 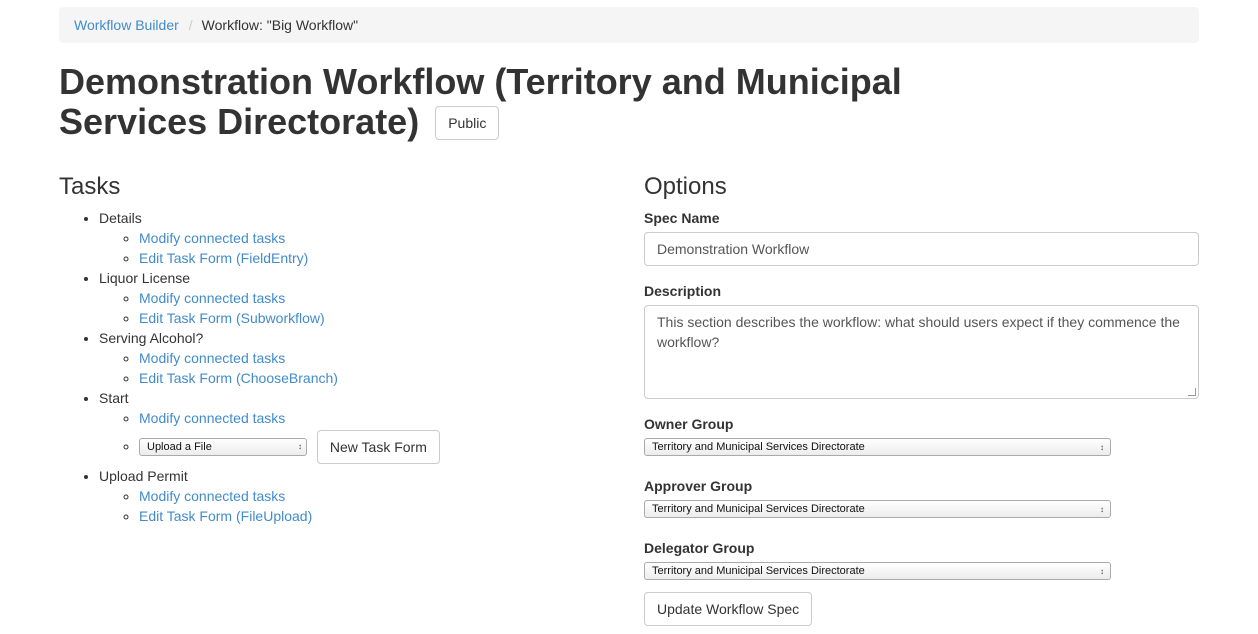 What do you see at coordinates (179, 447) in the screenshot?
I see `task-form-type-value: Upload a File` at bounding box center [179, 447].